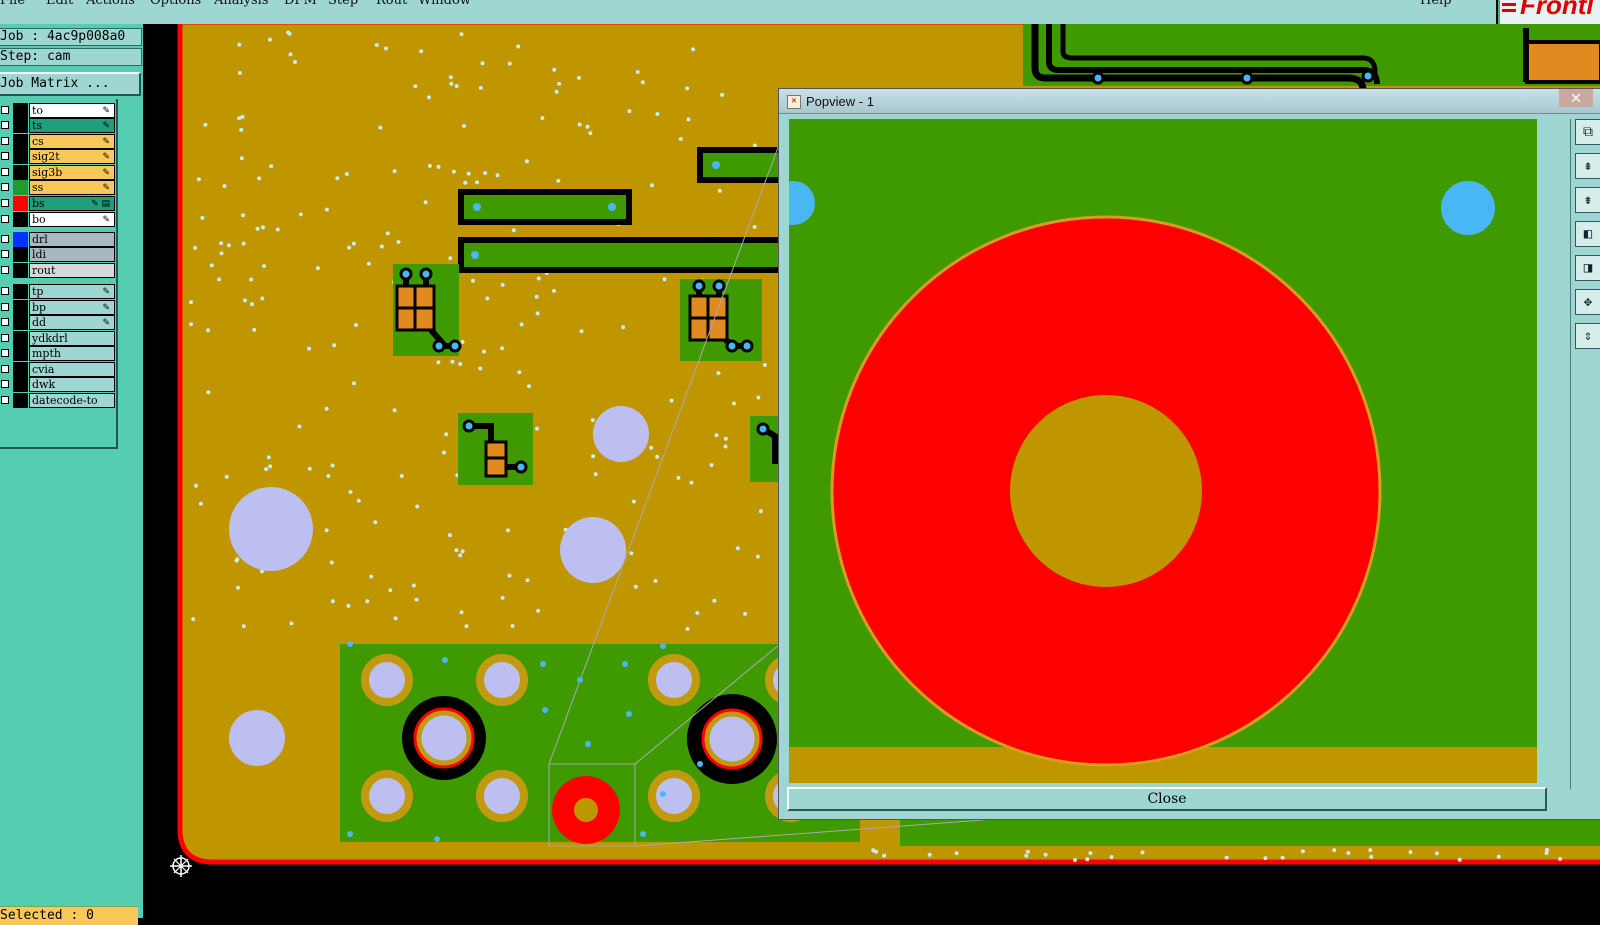  I want to click on menu-help: Help, so click(1436, 4).